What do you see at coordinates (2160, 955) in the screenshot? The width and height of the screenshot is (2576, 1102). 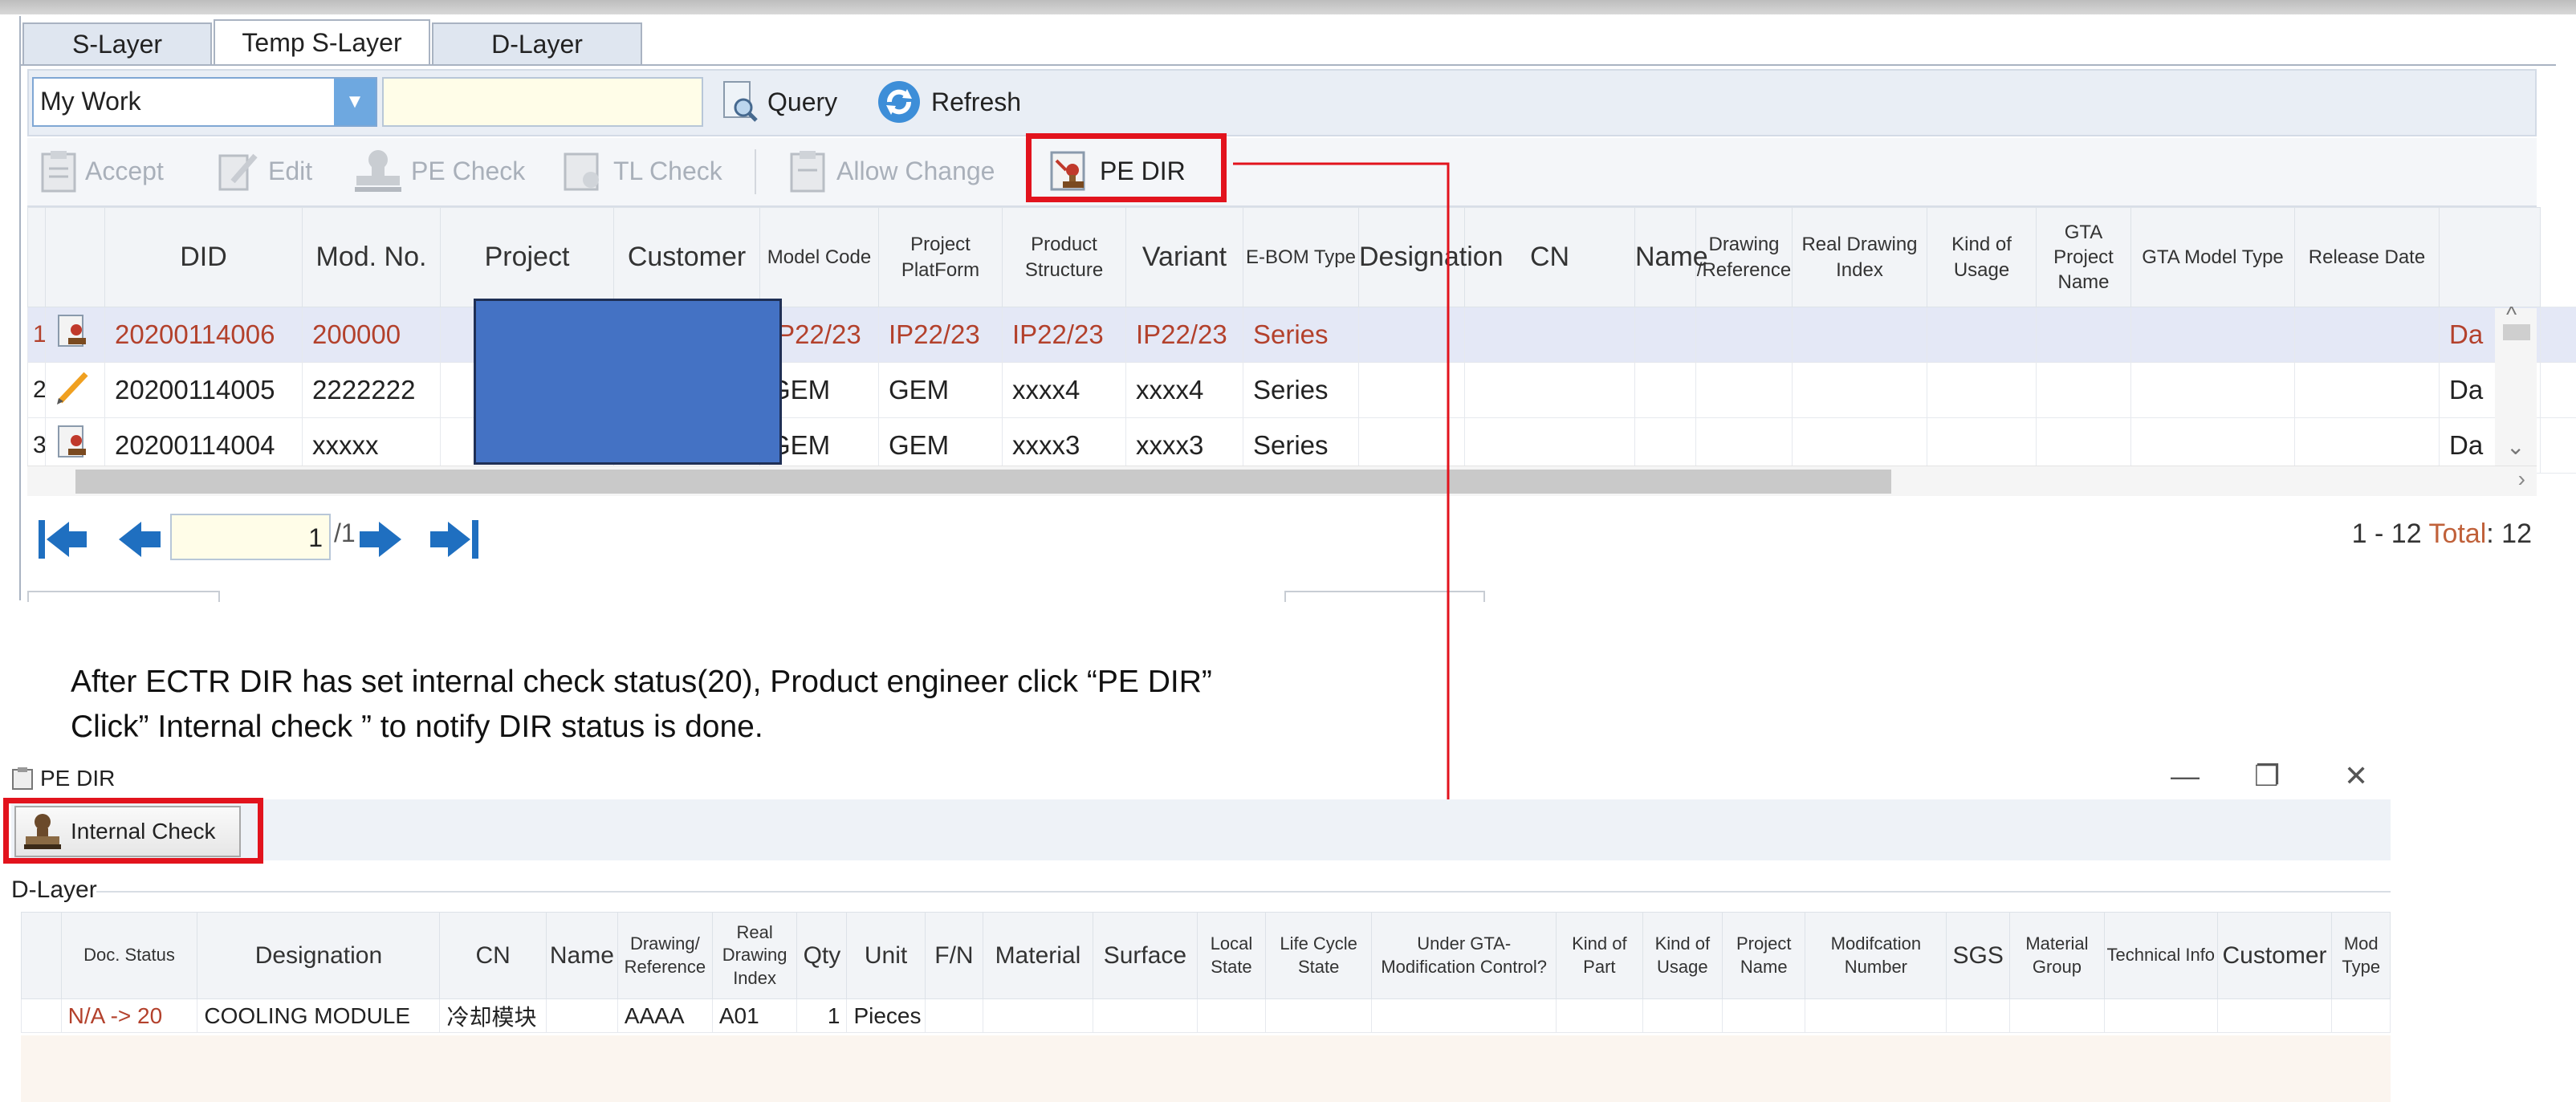 I see `header-technical-info: Technical Info` at bounding box center [2160, 955].